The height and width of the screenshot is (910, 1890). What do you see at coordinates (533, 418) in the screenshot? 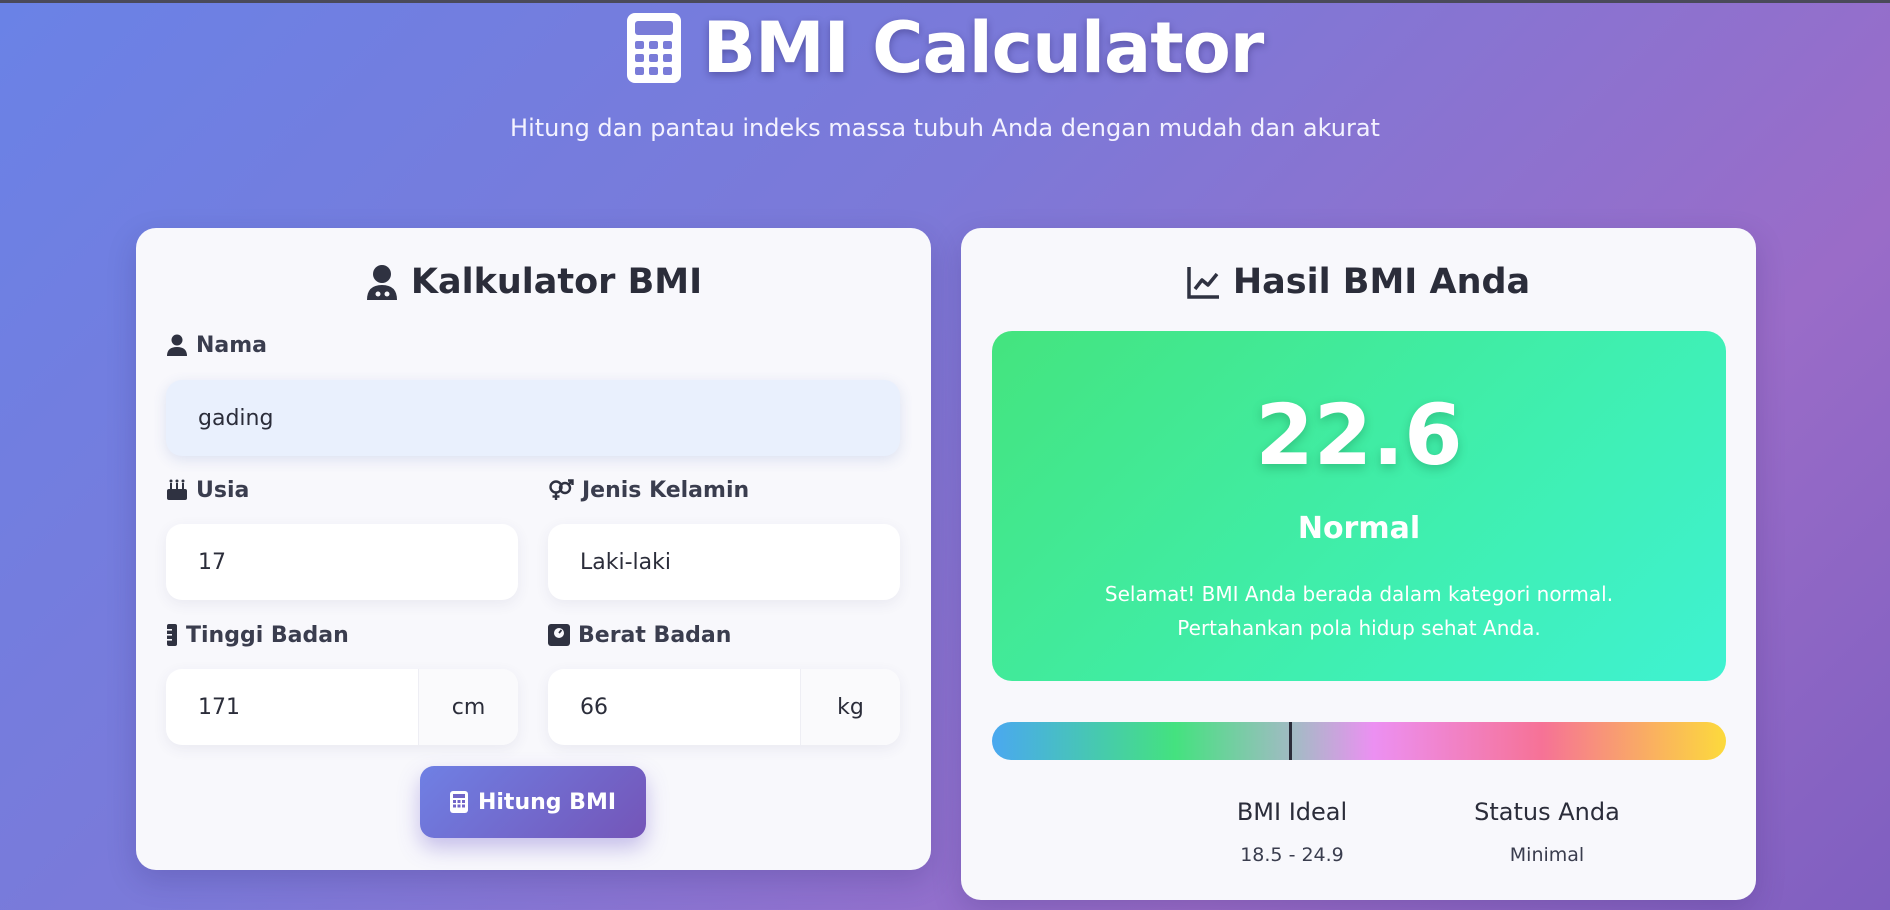
I see `name-input: gading` at bounding box center [533, 418].